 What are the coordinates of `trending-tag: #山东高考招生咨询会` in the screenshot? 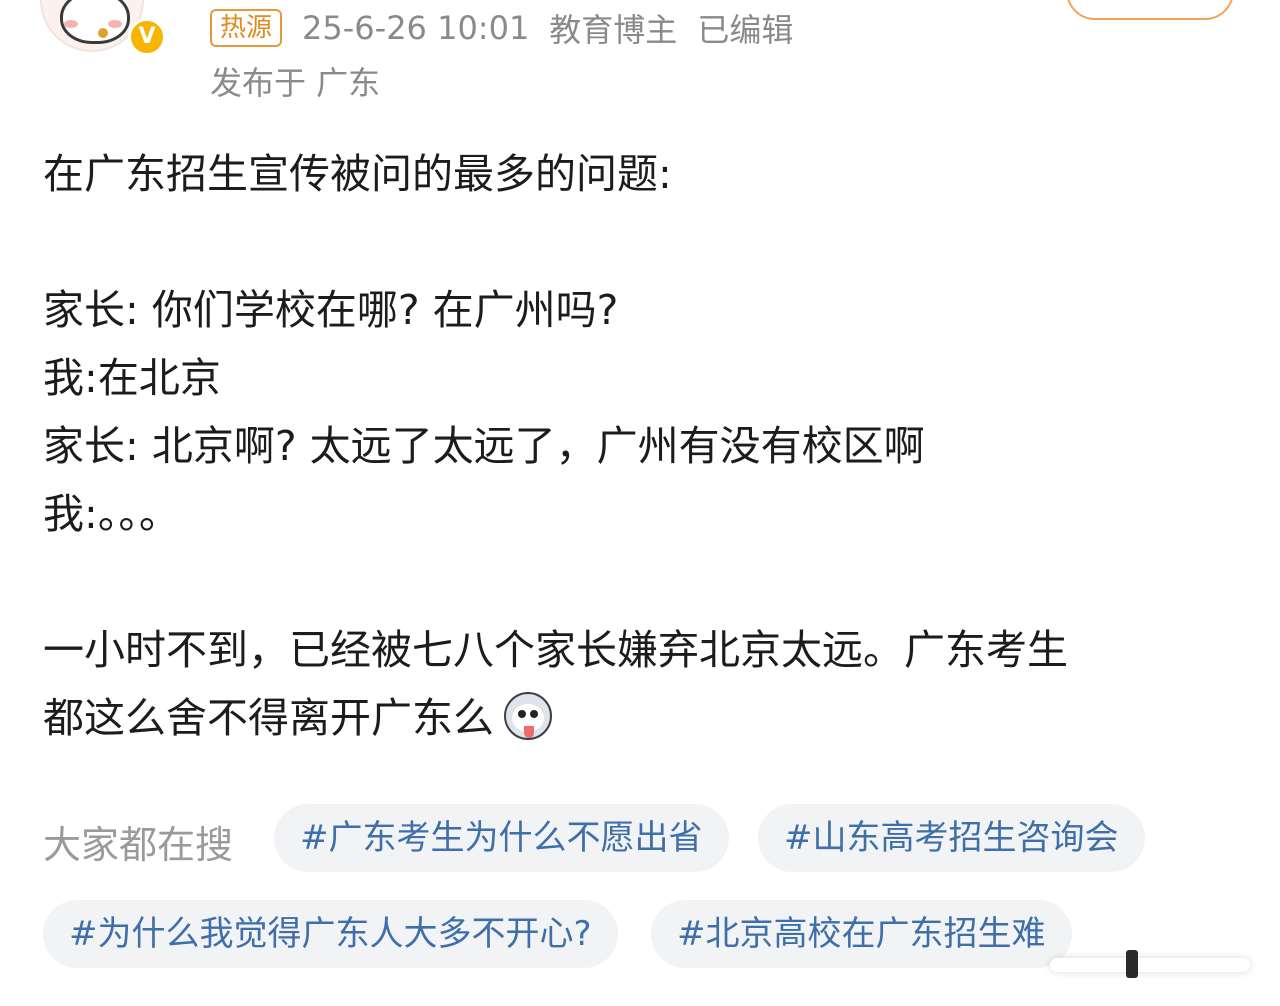 It's located at (951, 838).